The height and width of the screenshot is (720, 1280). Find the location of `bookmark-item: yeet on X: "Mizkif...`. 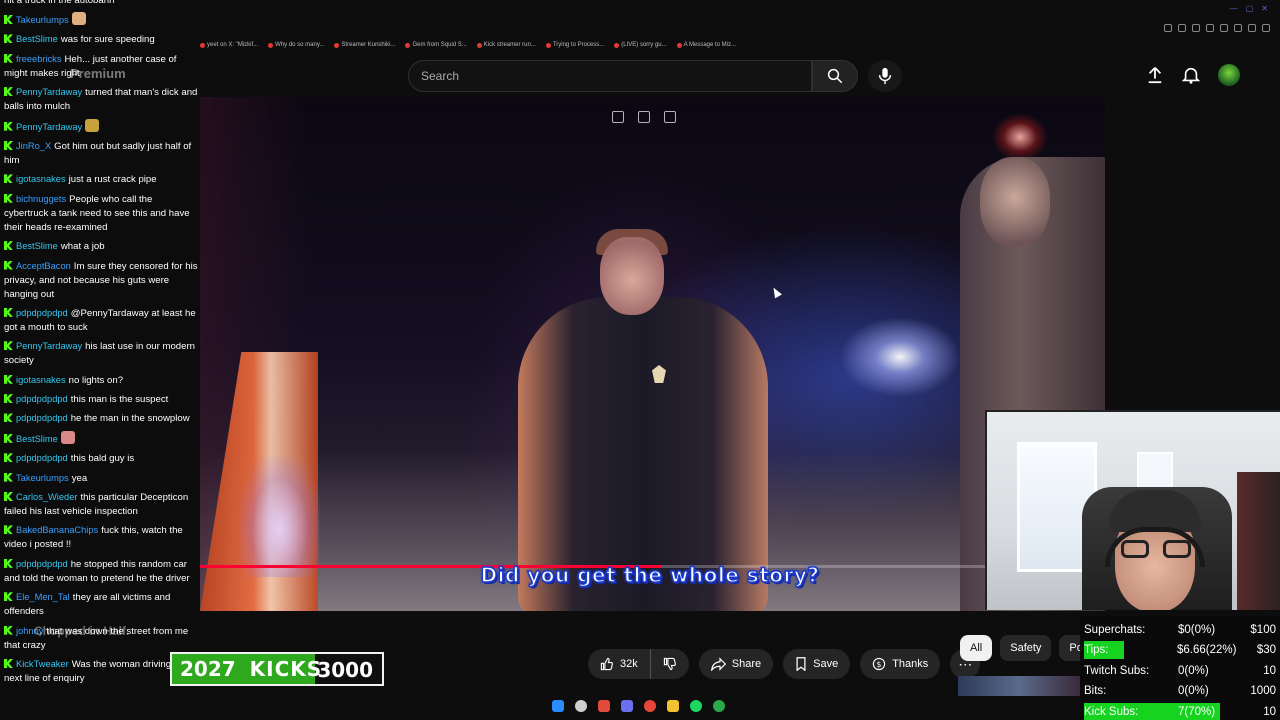

bookmark-item: yeet on X: "Mizkif... is located at coordinates (229, 45).